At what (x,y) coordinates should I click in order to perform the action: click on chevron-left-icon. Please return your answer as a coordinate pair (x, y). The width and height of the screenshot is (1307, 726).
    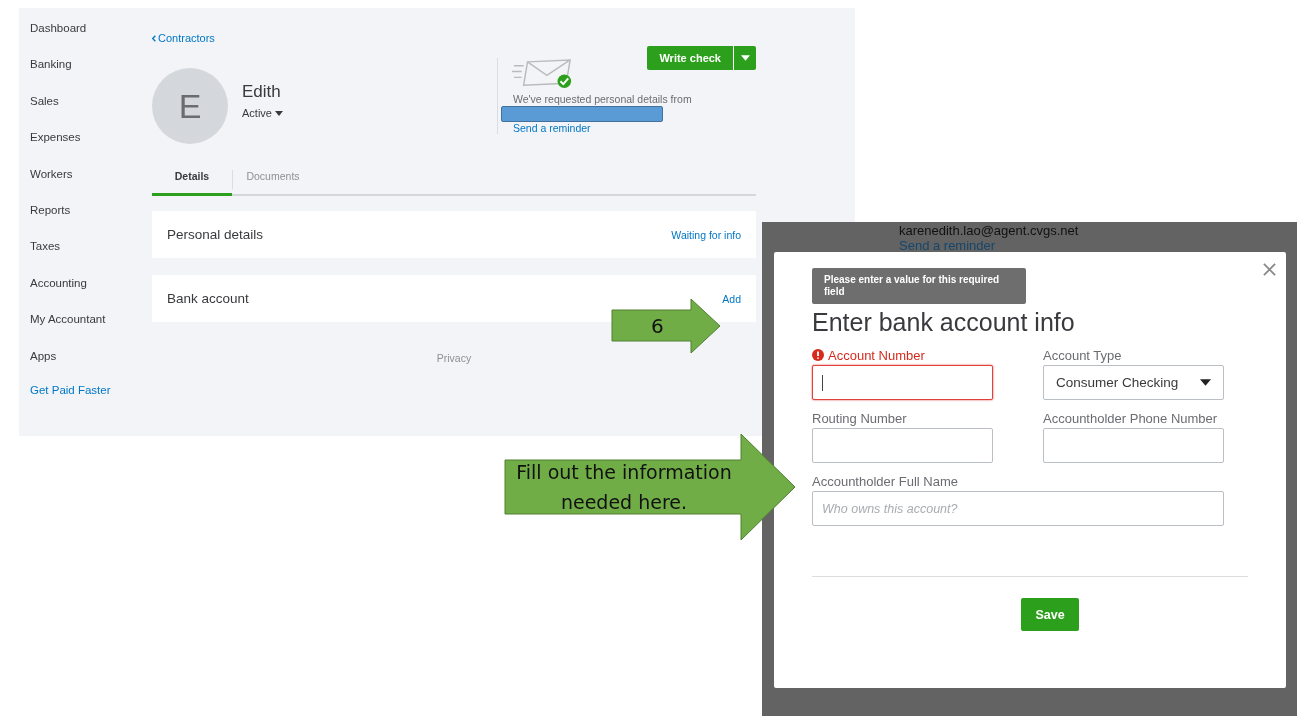
    Looking at the image, I should click on (154, 38).